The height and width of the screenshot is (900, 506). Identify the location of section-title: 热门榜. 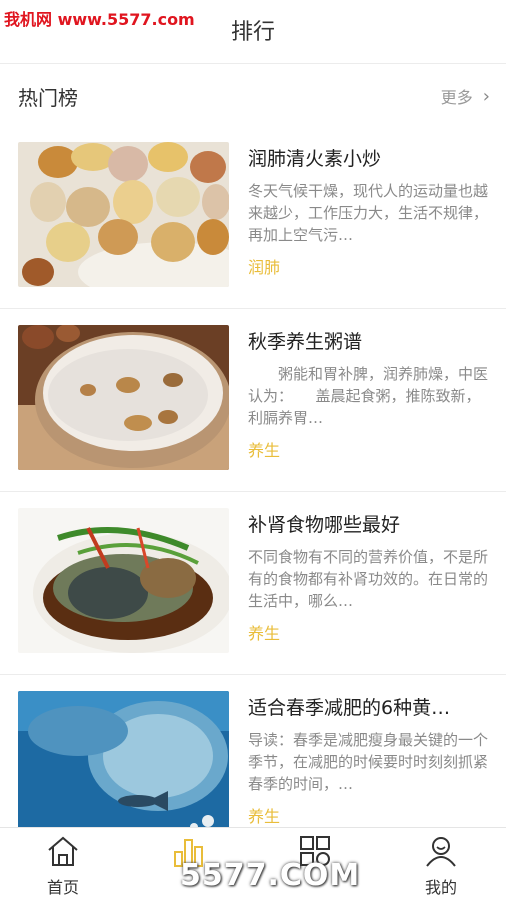
(48, 98).